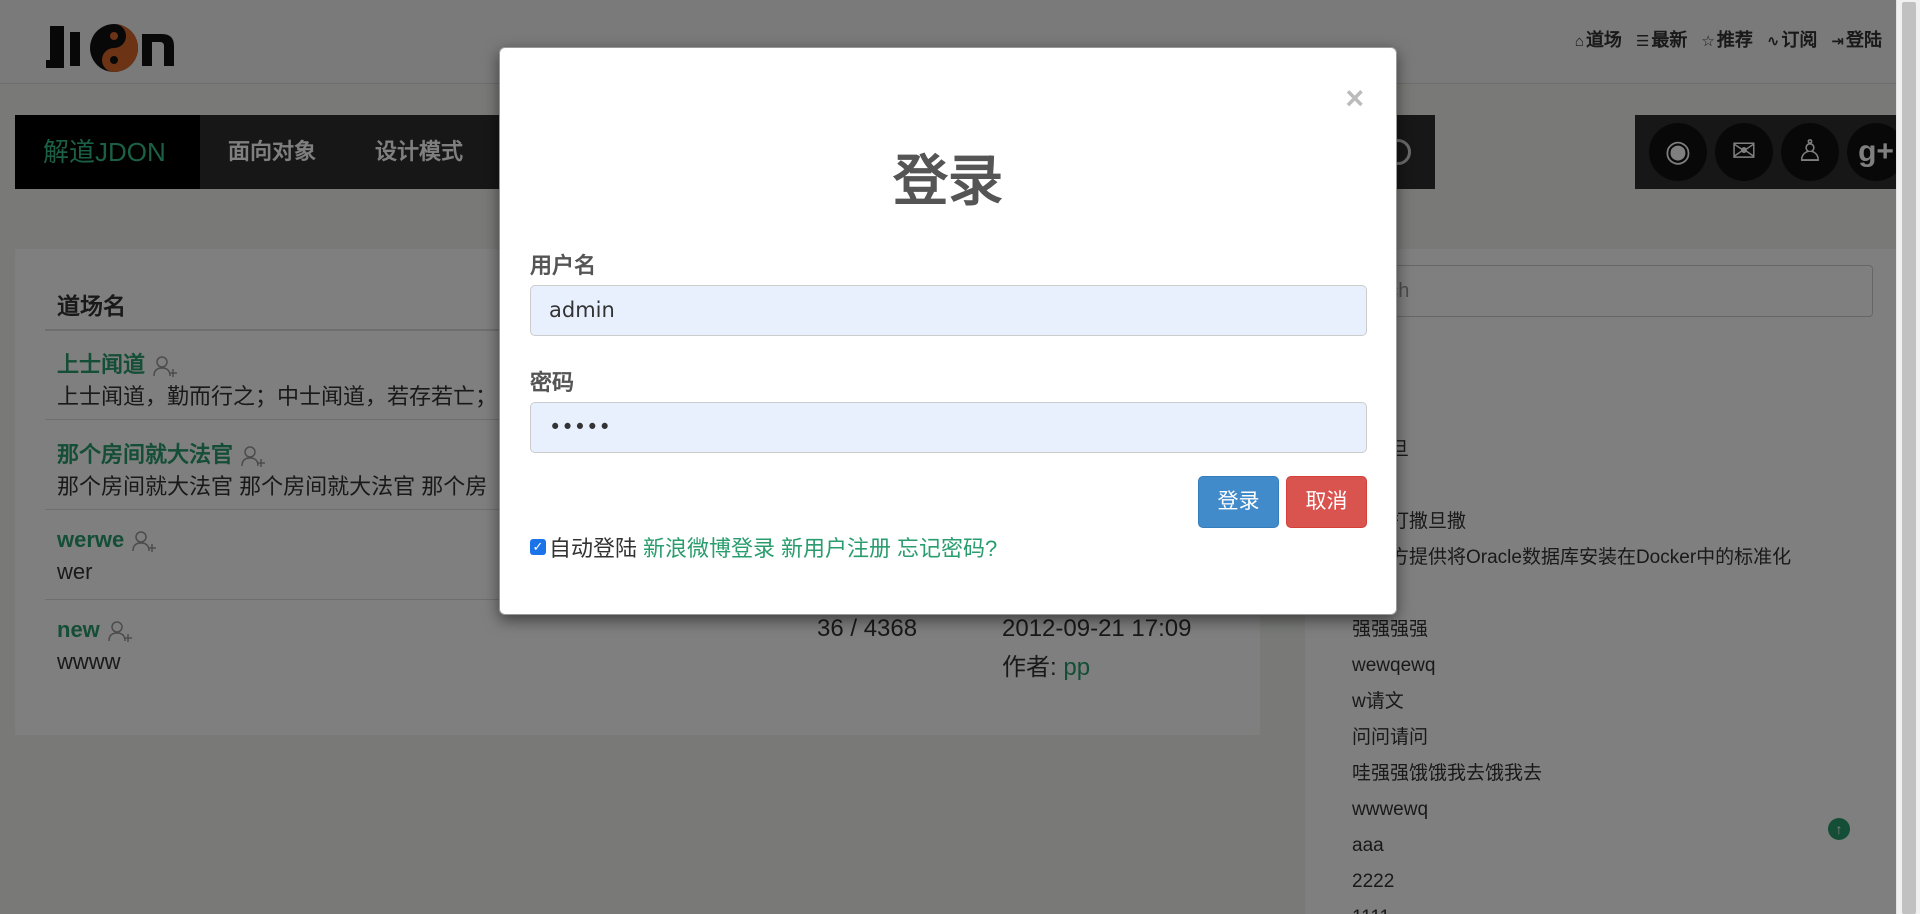 This screenshot has height=914, width=1920. I want to click on login-button: 登录, so click(1238, 502).